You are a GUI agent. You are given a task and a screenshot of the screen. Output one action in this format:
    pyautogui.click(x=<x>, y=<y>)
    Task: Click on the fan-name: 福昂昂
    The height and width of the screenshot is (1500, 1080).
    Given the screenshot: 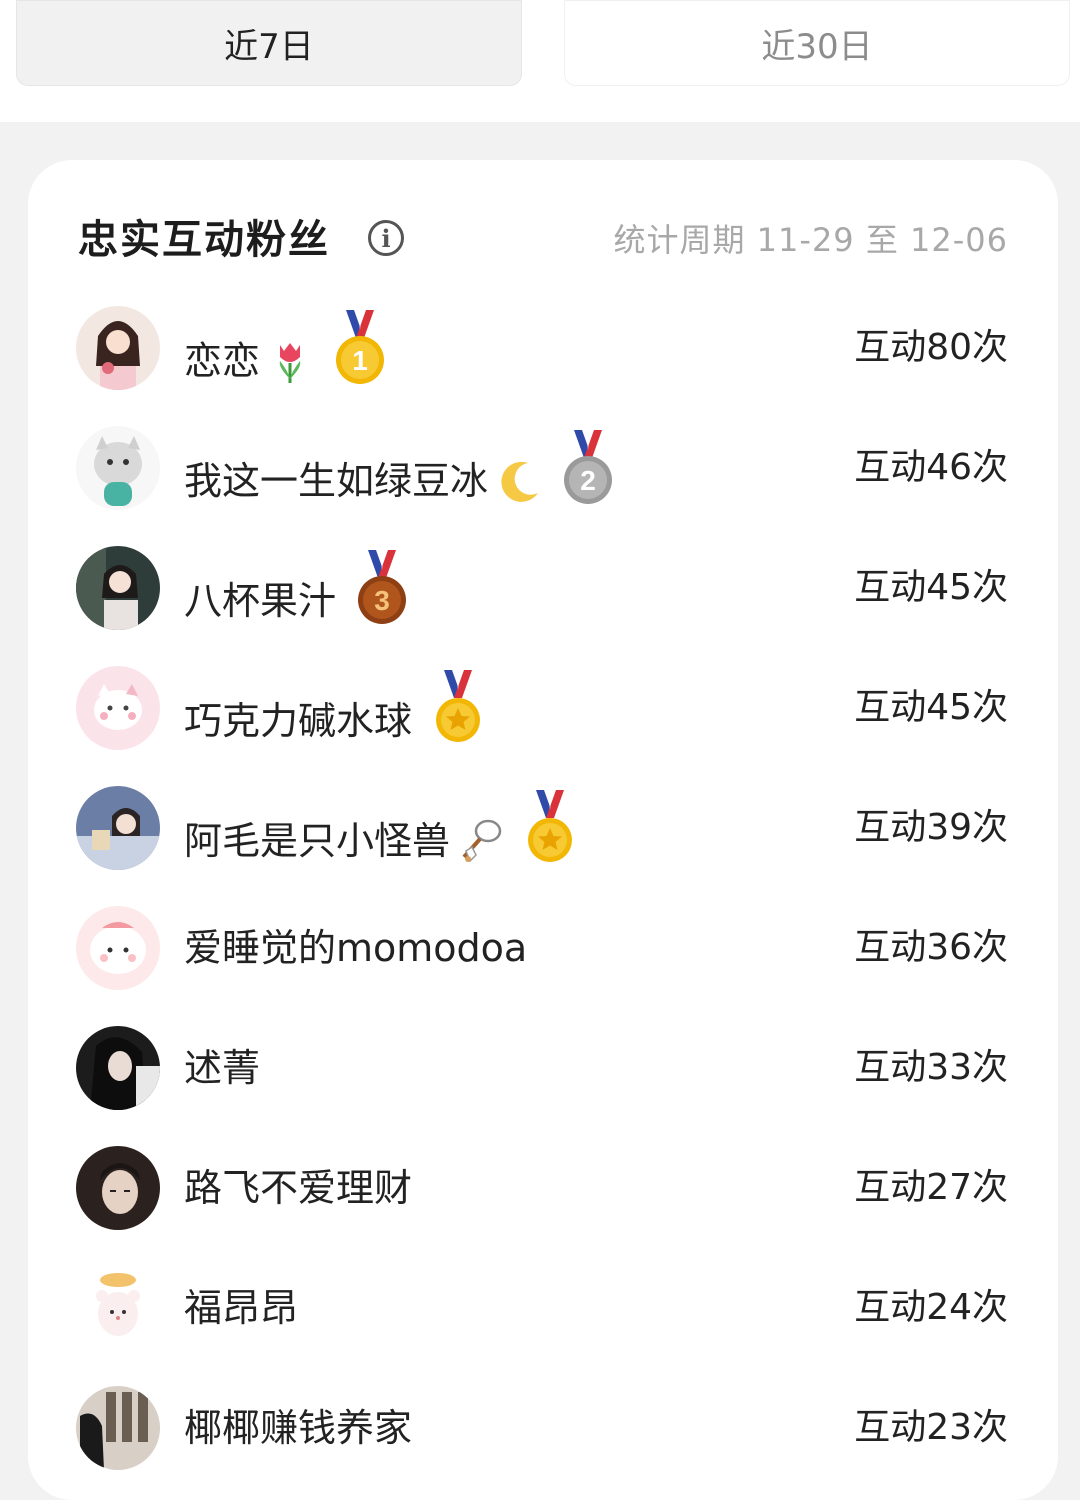 What is the action you would take?
    pyautogui.click(x=241, y=1308)
    